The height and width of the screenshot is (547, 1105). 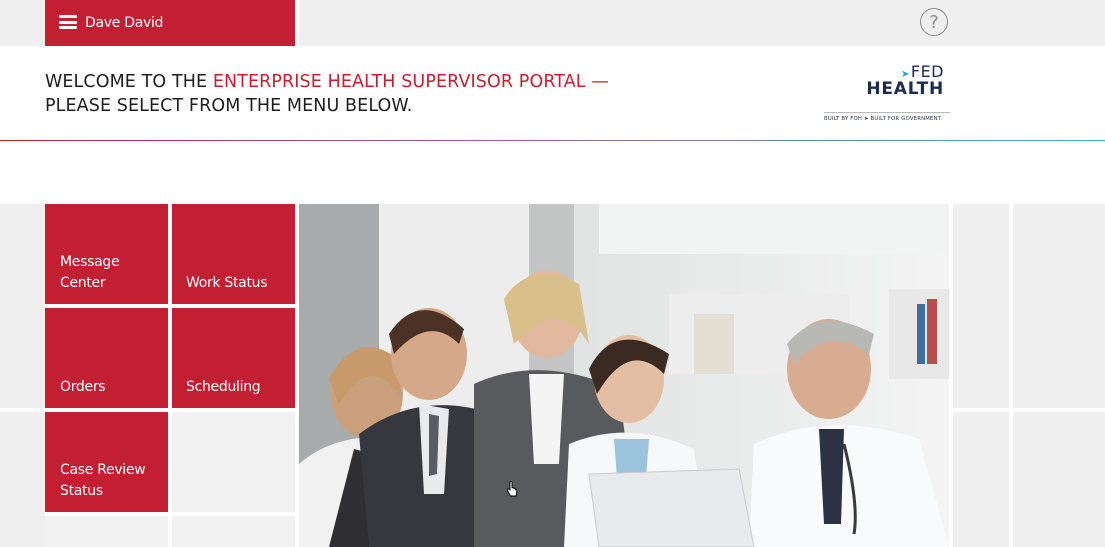 I want to click on tile-message-center: Message Center, so click(x=106, y=254).